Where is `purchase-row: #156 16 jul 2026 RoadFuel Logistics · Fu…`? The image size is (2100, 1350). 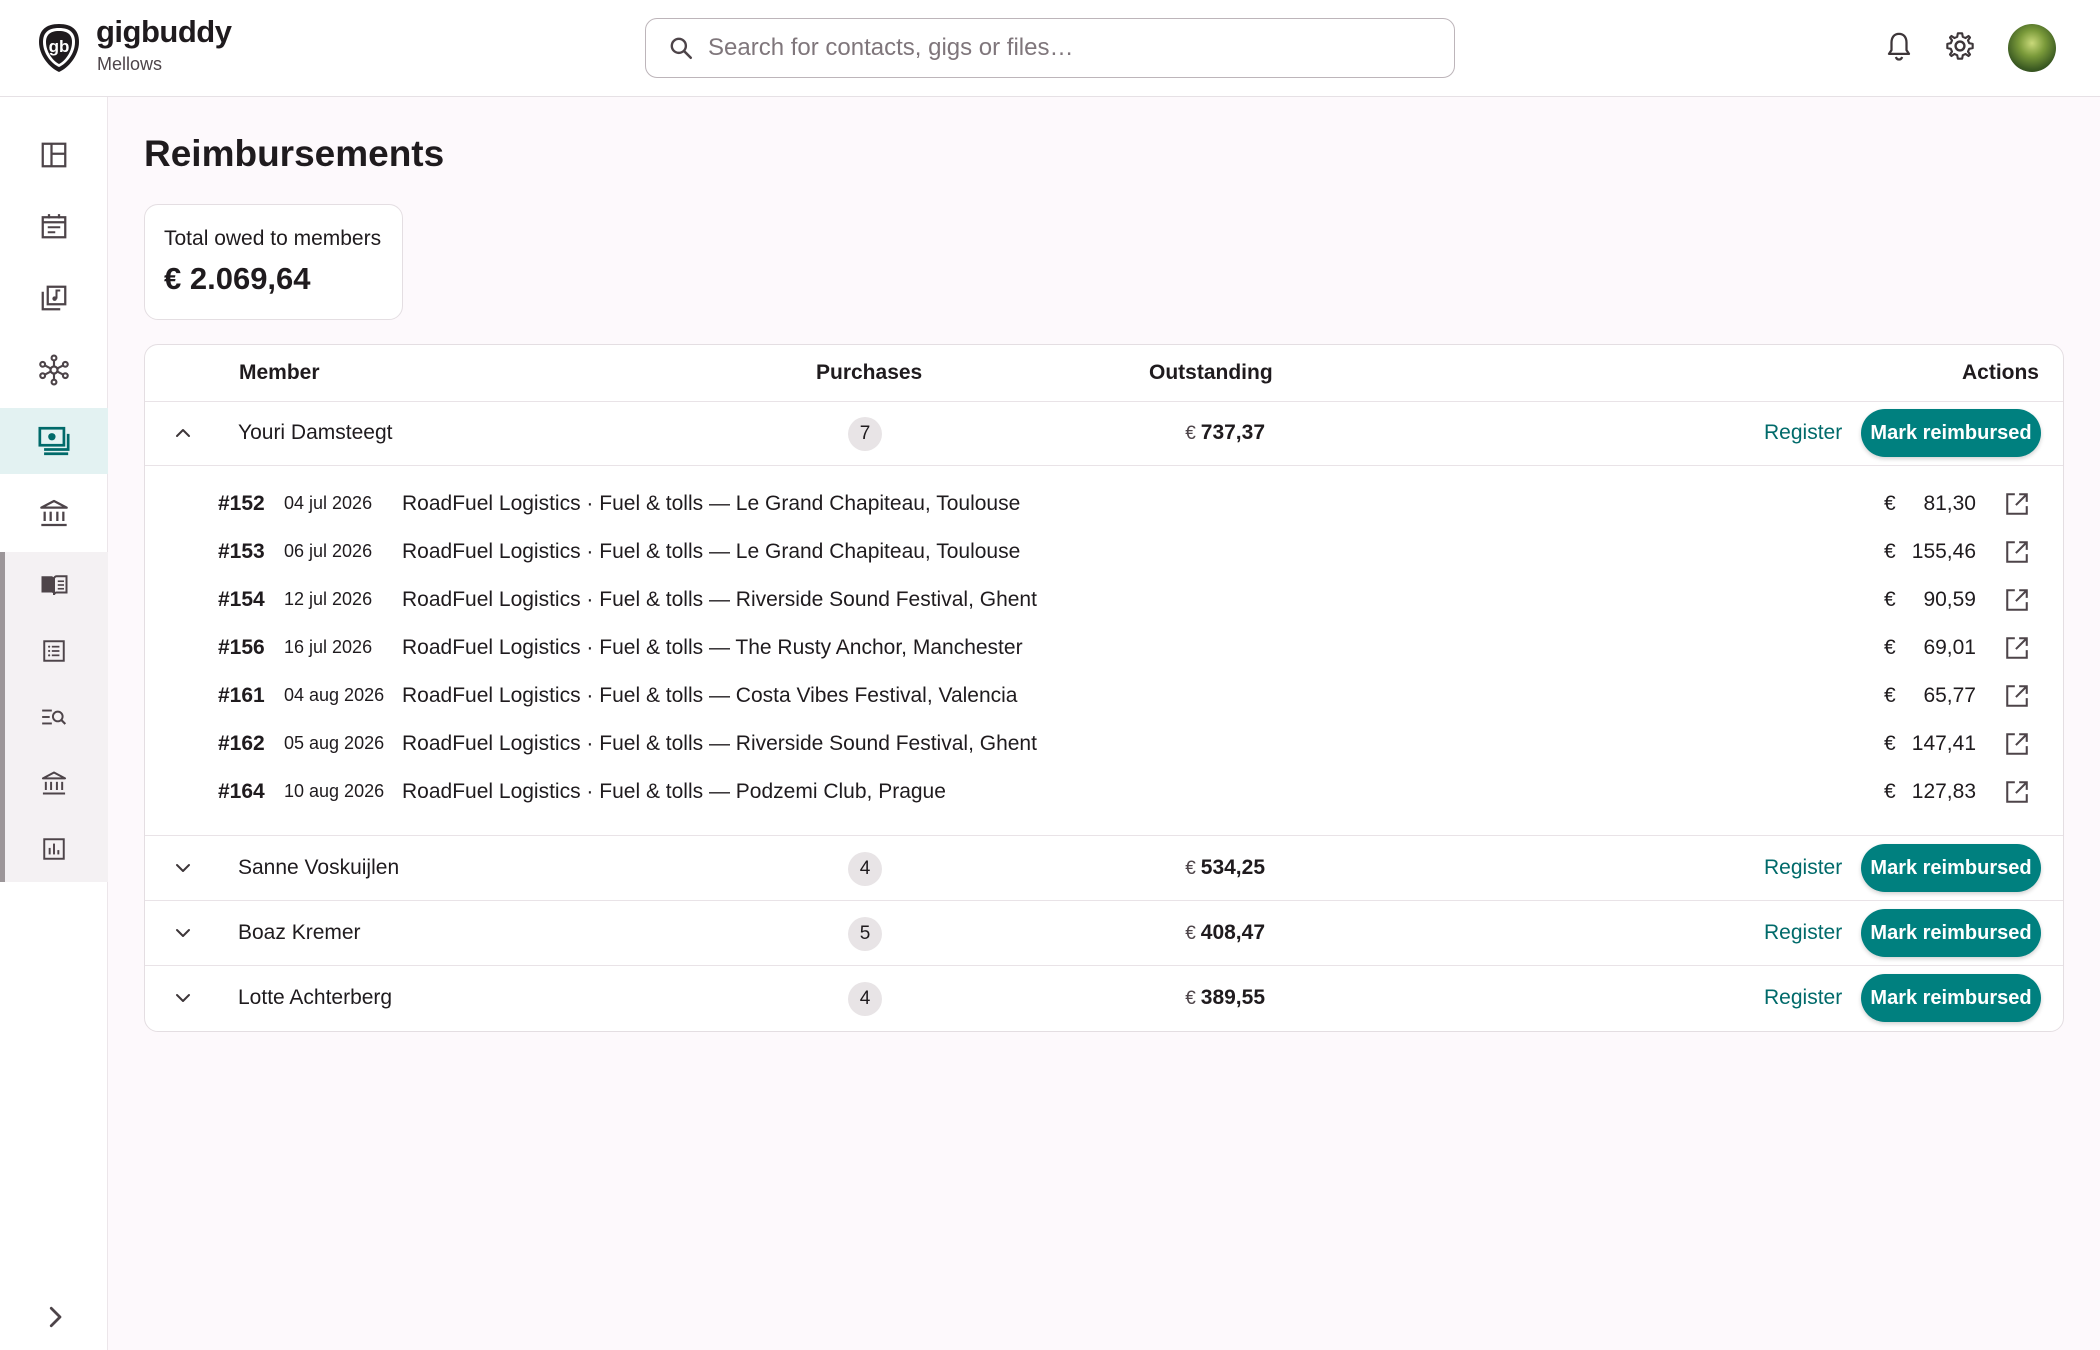
purchase-row: #156 16 jul 2026 RoadFuel Logistics · Fu… is located at coordinates (1104, 648).